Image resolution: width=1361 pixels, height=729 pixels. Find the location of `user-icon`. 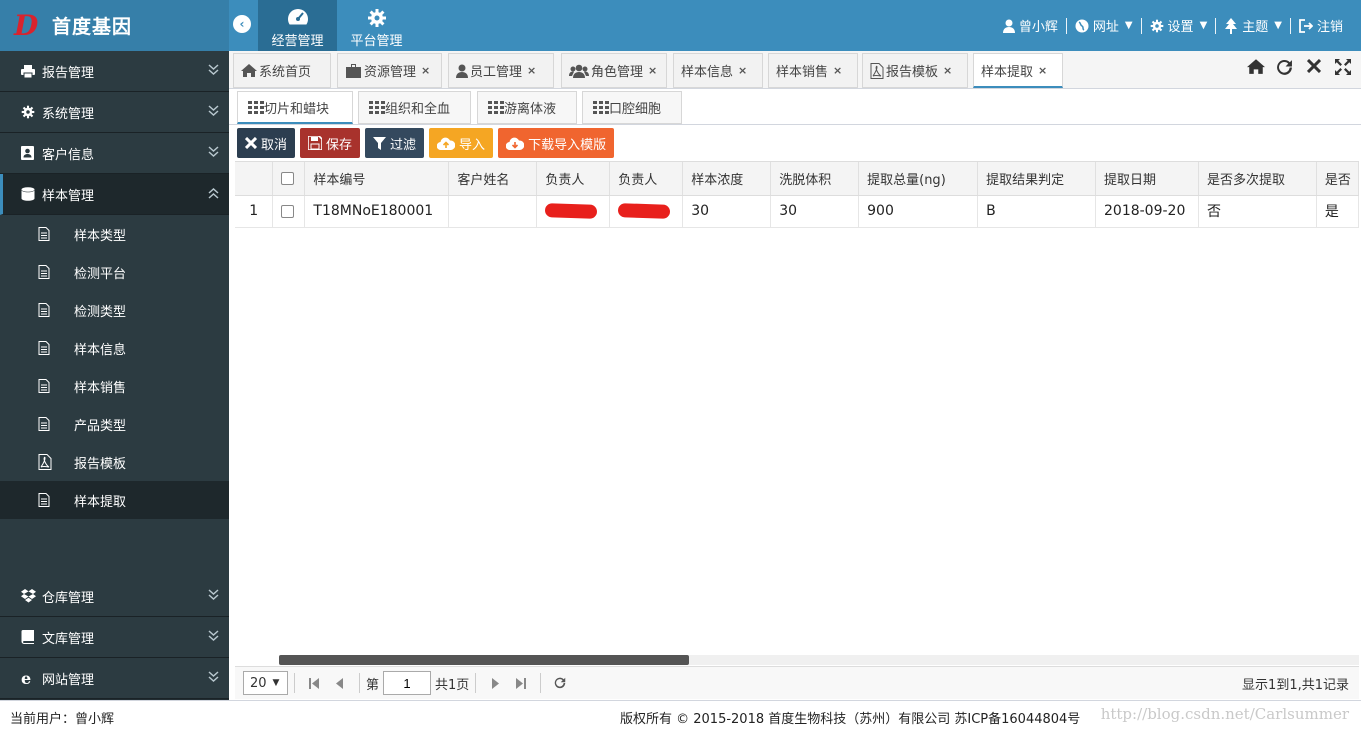

user-icon is located at coordinates (1008, 26).